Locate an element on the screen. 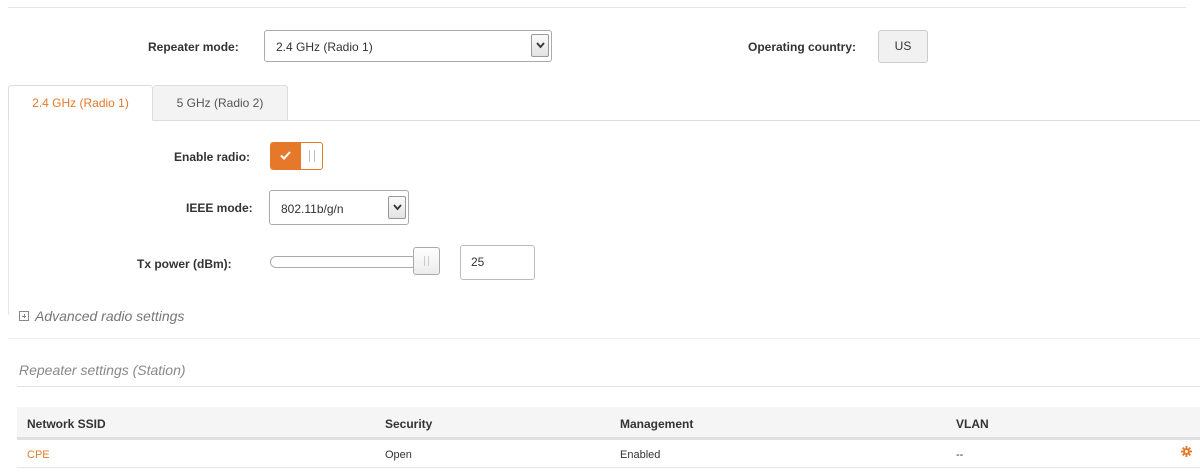 The height and width of the screenshot is (475, 1200). column-header-ssid: Network SSID is located at coordinates (66, 424).